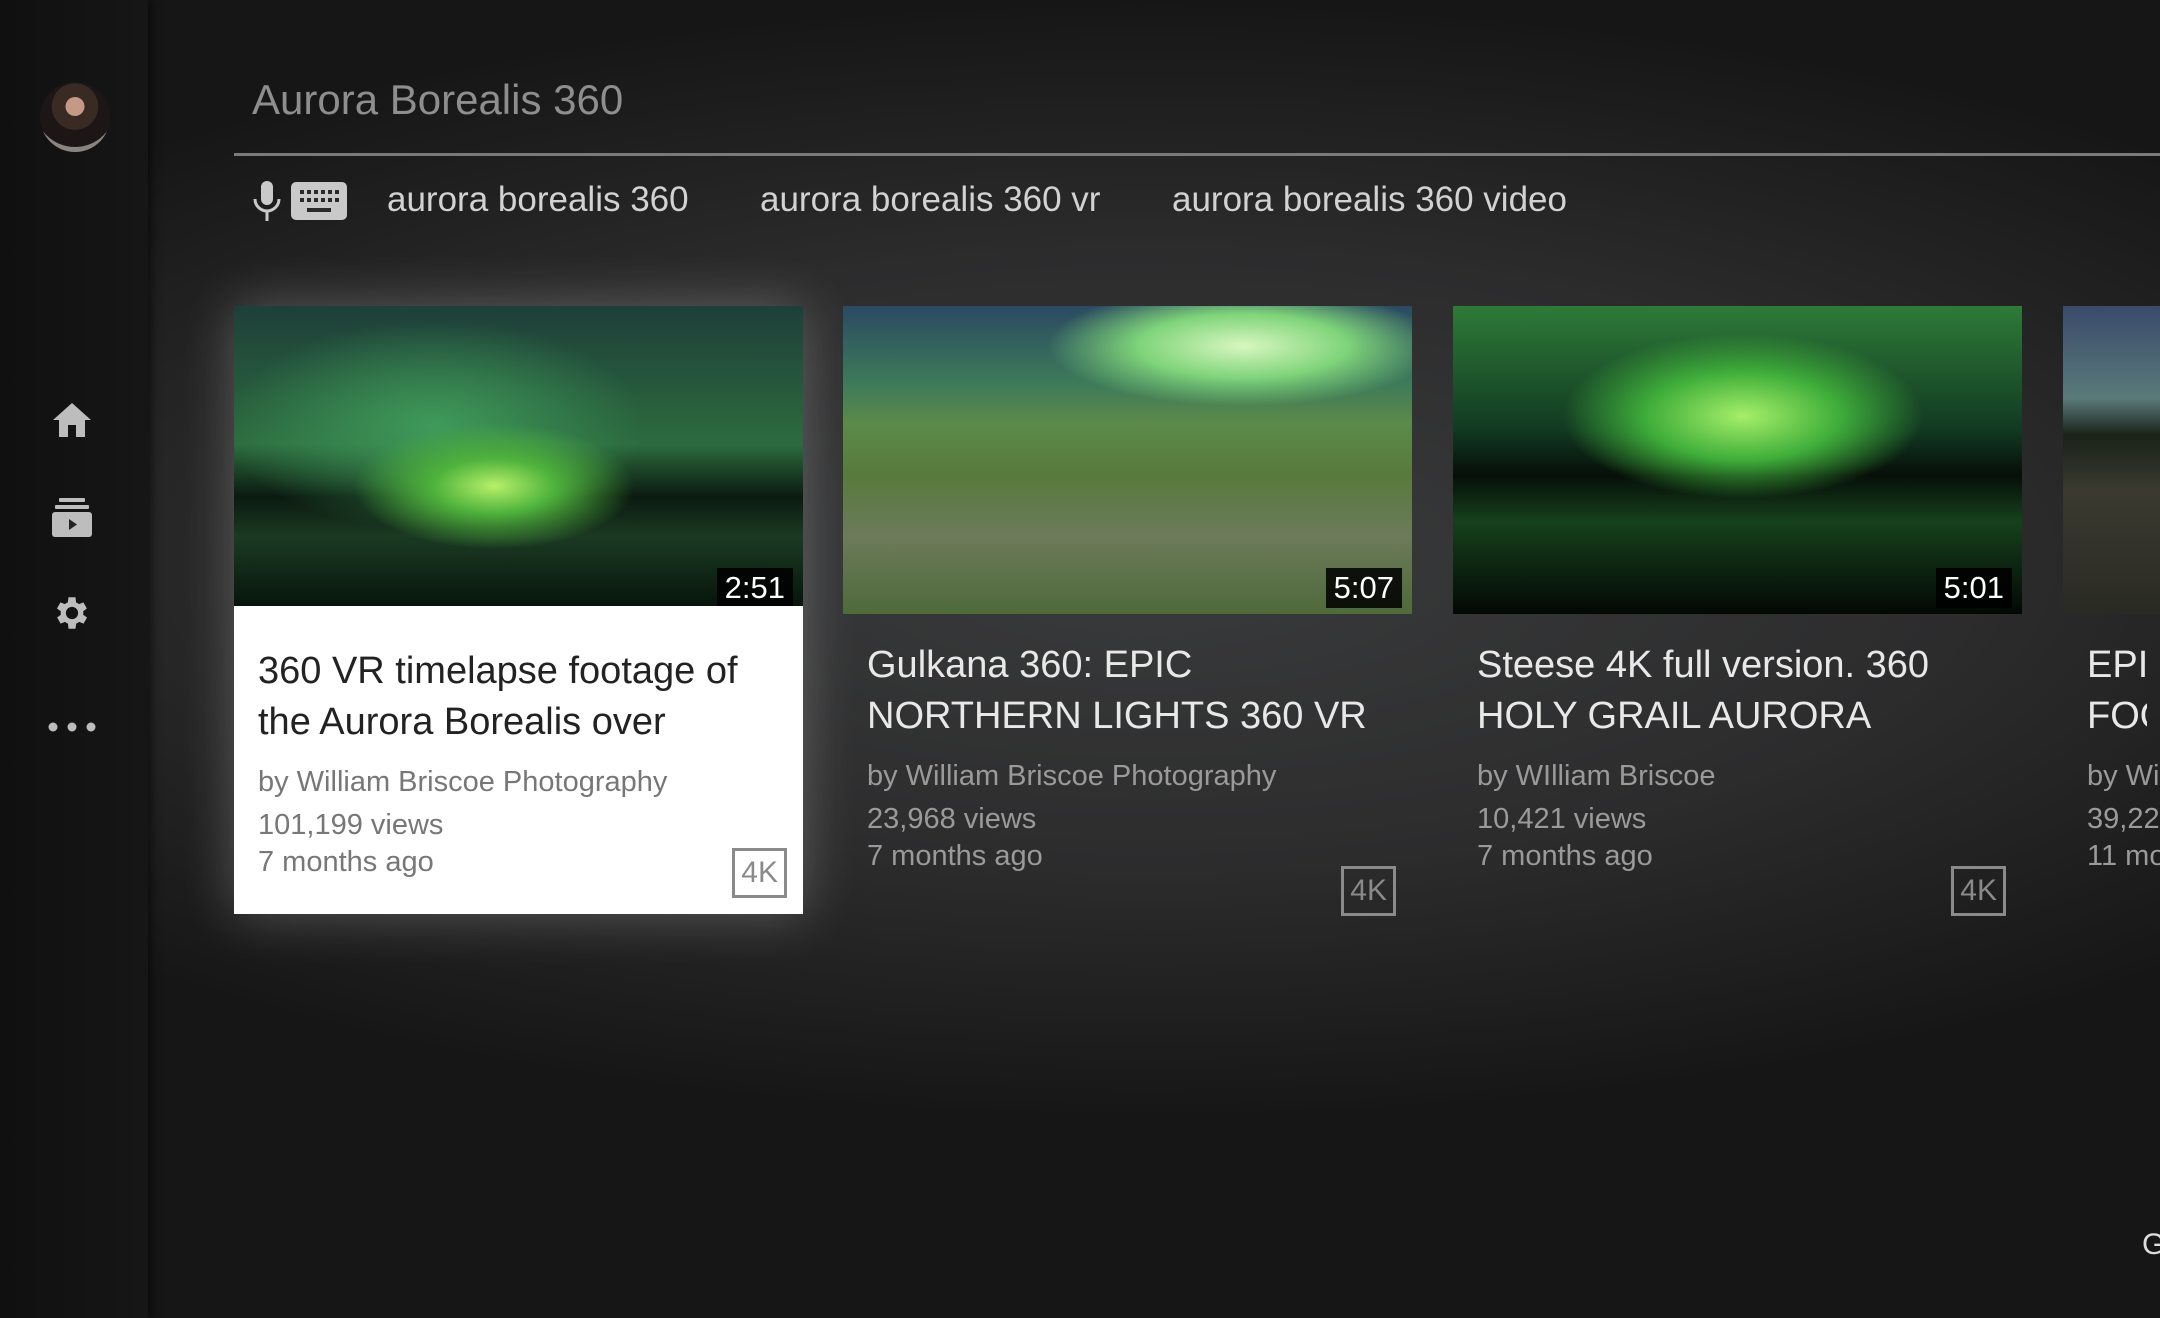  I want to click on view-count: 101,199 views, so click(351, 825).